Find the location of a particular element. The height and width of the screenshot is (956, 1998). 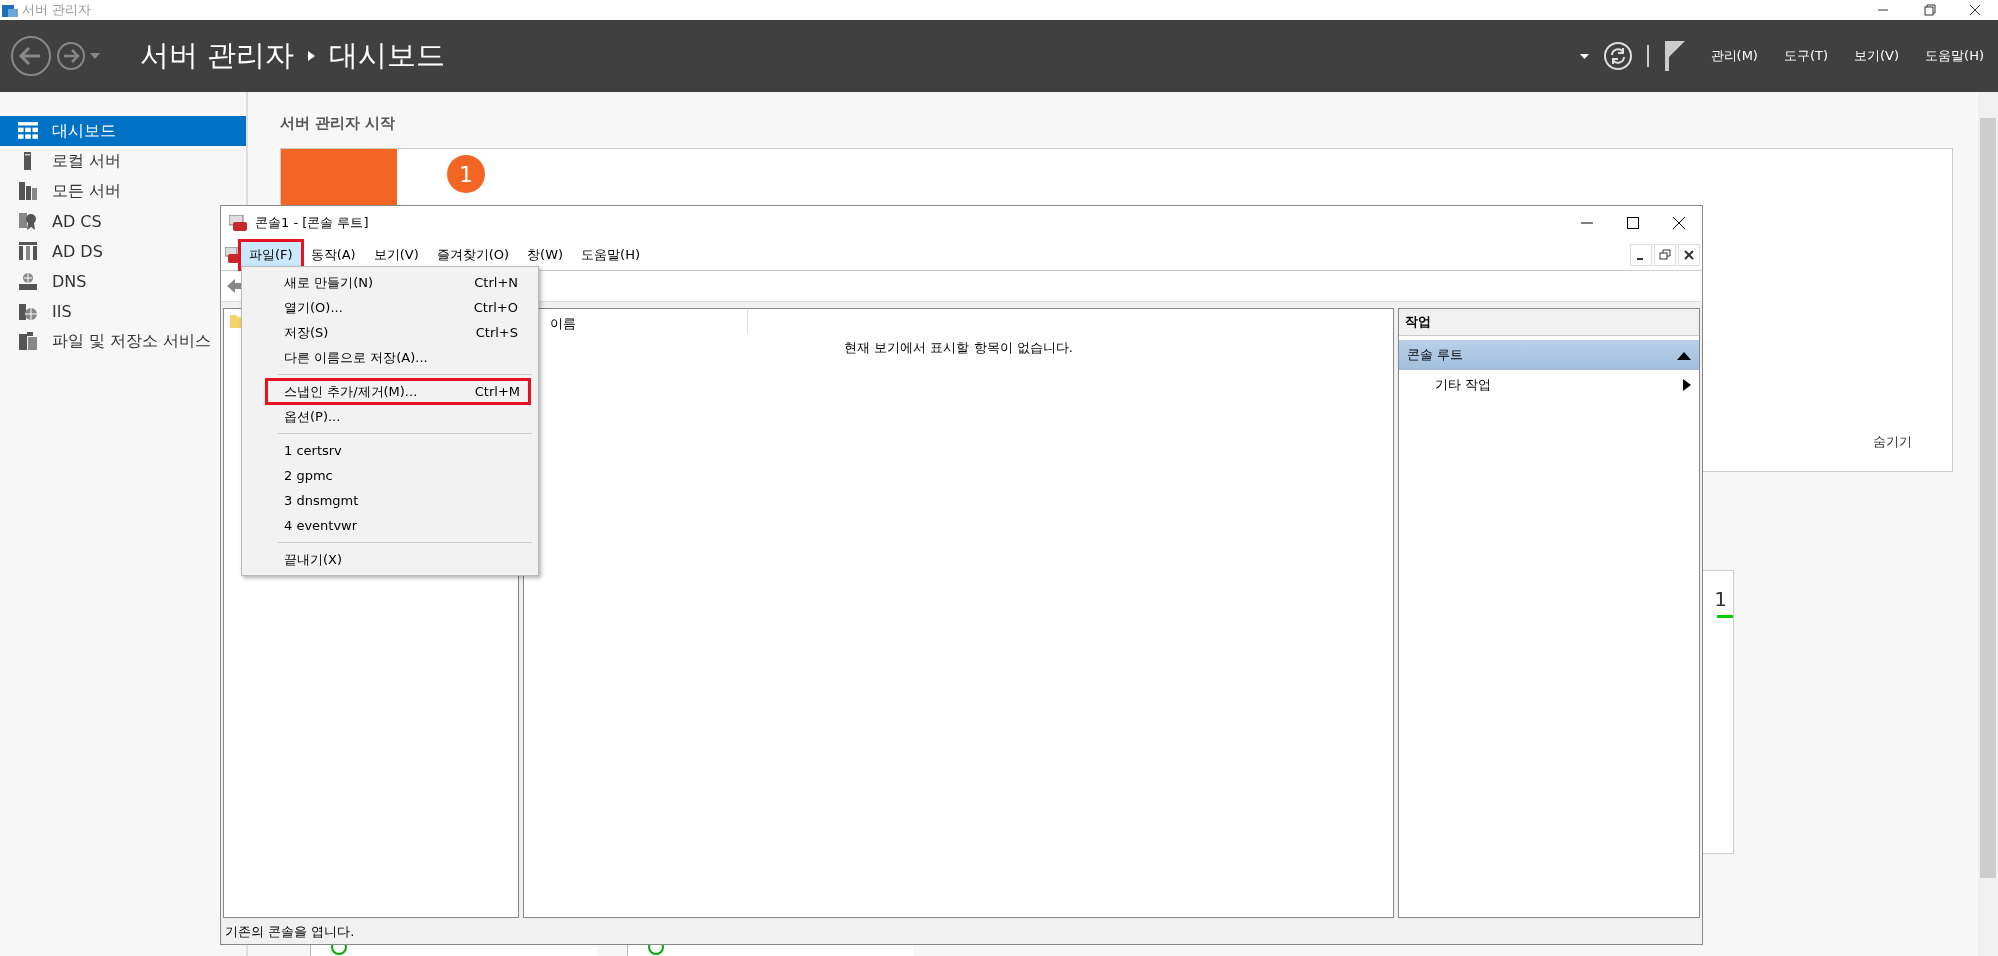

server-manager-icon is located at coordinates (10, 10).